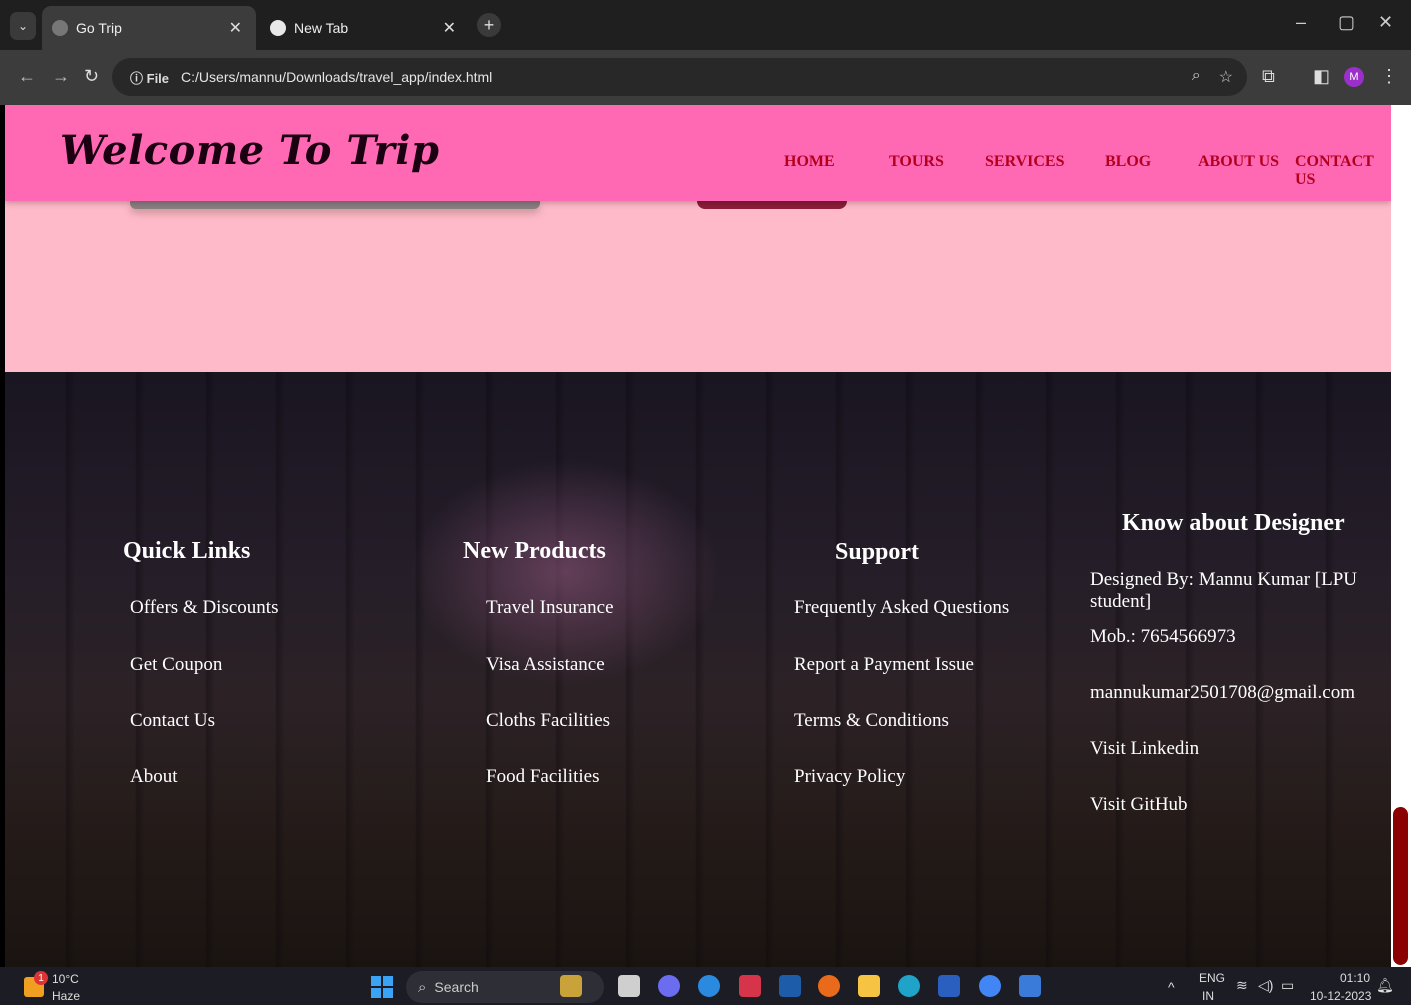 The image size is (1411, 1005). What do you see at coordinates (66, 995) in the screenshot?
I see `weather-condition: Haze` at bounding box center [66, 995].